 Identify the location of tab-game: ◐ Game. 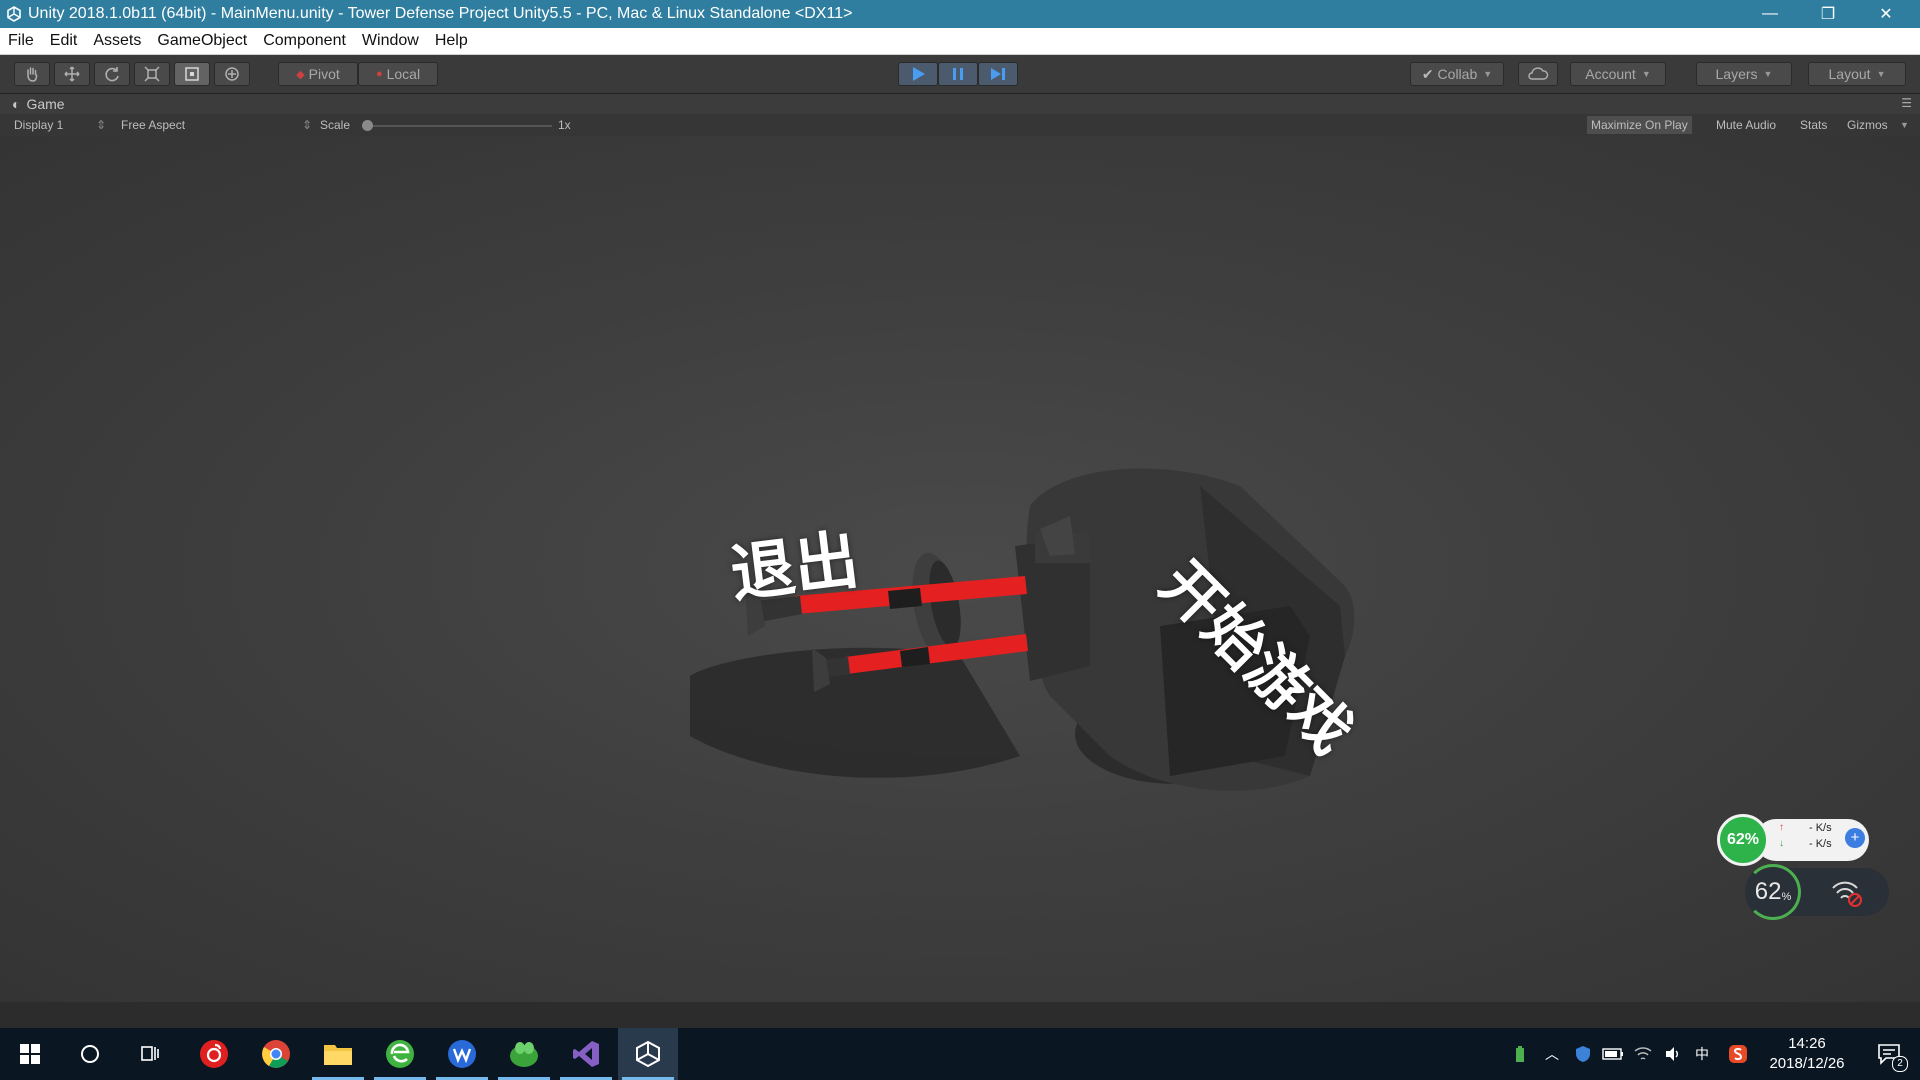
(32, 104).